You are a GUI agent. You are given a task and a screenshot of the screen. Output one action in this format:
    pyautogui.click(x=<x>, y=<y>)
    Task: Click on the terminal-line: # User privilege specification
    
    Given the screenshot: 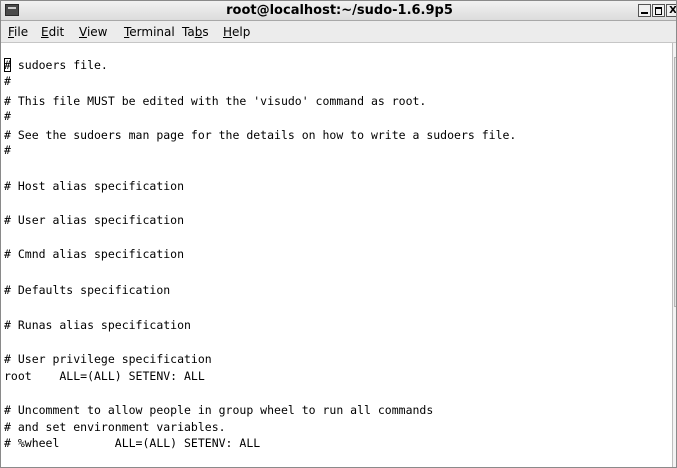 What is the action you would take?
    pyautogui.click(x=108, y=359)
    